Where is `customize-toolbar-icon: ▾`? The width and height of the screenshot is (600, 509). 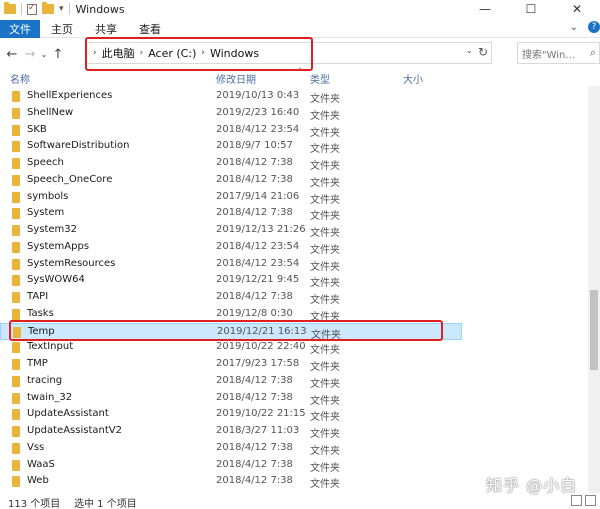
customize-toolbar-icon: ▾ is located at coordinates (61, 9).